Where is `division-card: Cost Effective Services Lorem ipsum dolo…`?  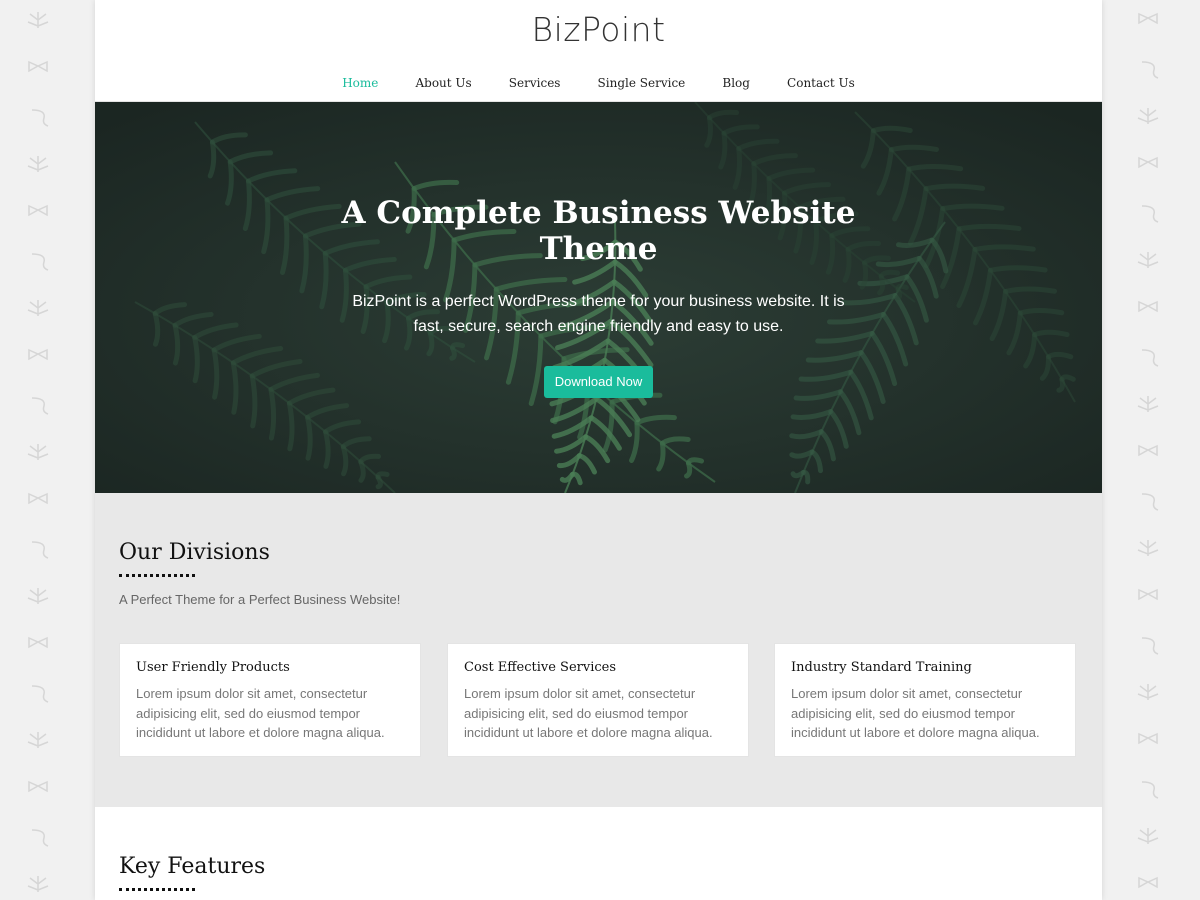 division-card: Cost Effective Services Lorem ipsum dolo… is located at coordinates (598, 700).